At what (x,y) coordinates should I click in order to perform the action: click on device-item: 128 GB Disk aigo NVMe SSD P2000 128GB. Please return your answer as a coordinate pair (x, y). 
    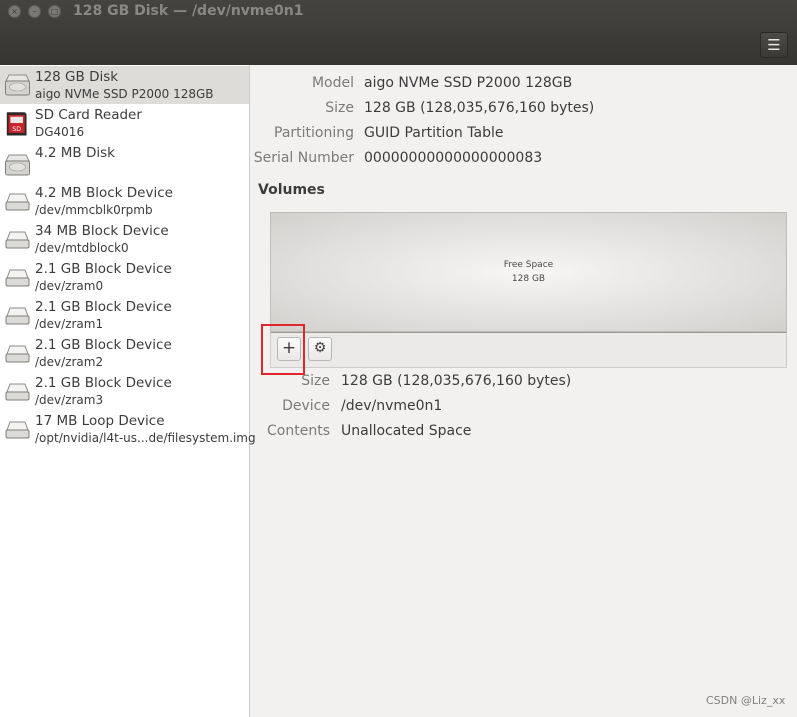
    Looking at the image, I should click on (124, 85).